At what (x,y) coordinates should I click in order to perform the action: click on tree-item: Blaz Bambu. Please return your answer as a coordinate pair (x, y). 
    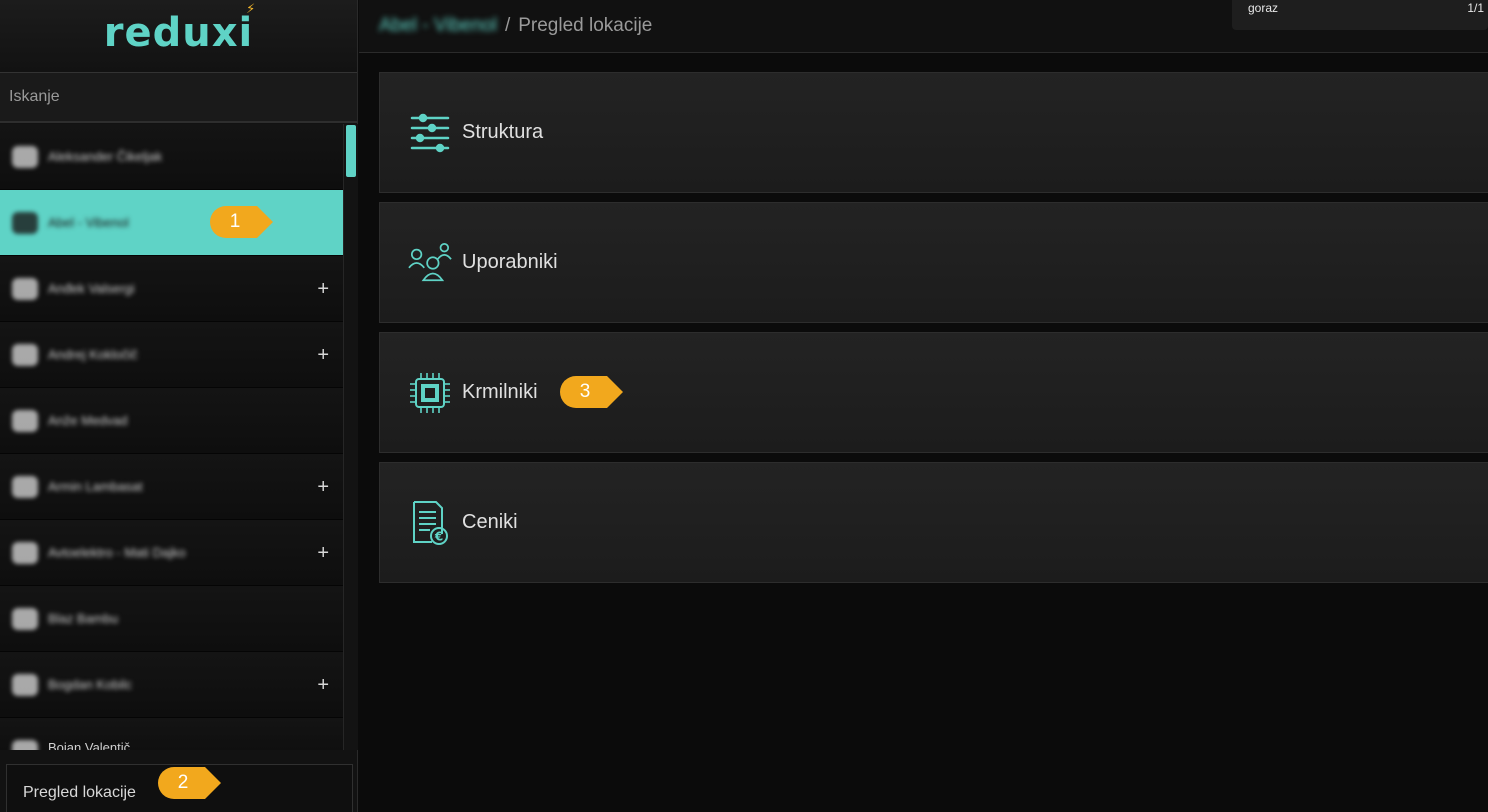
    Looking at the image, I should click on (171, 619).